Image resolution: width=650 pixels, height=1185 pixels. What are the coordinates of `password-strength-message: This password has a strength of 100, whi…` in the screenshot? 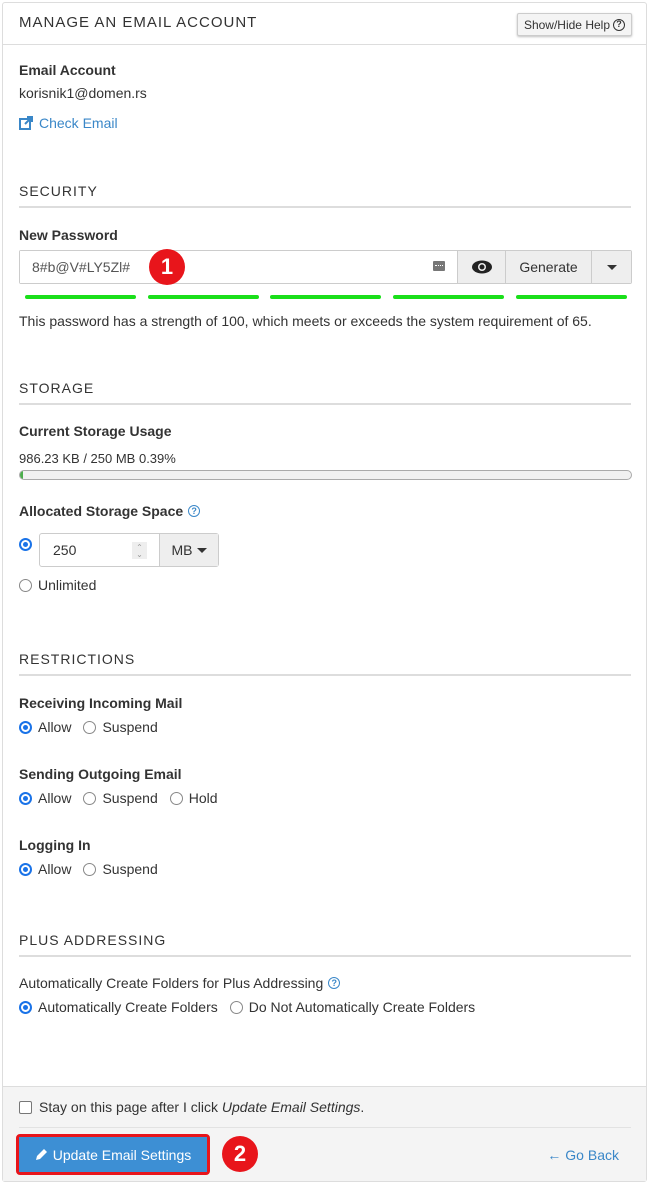 It's located at (305, 321).